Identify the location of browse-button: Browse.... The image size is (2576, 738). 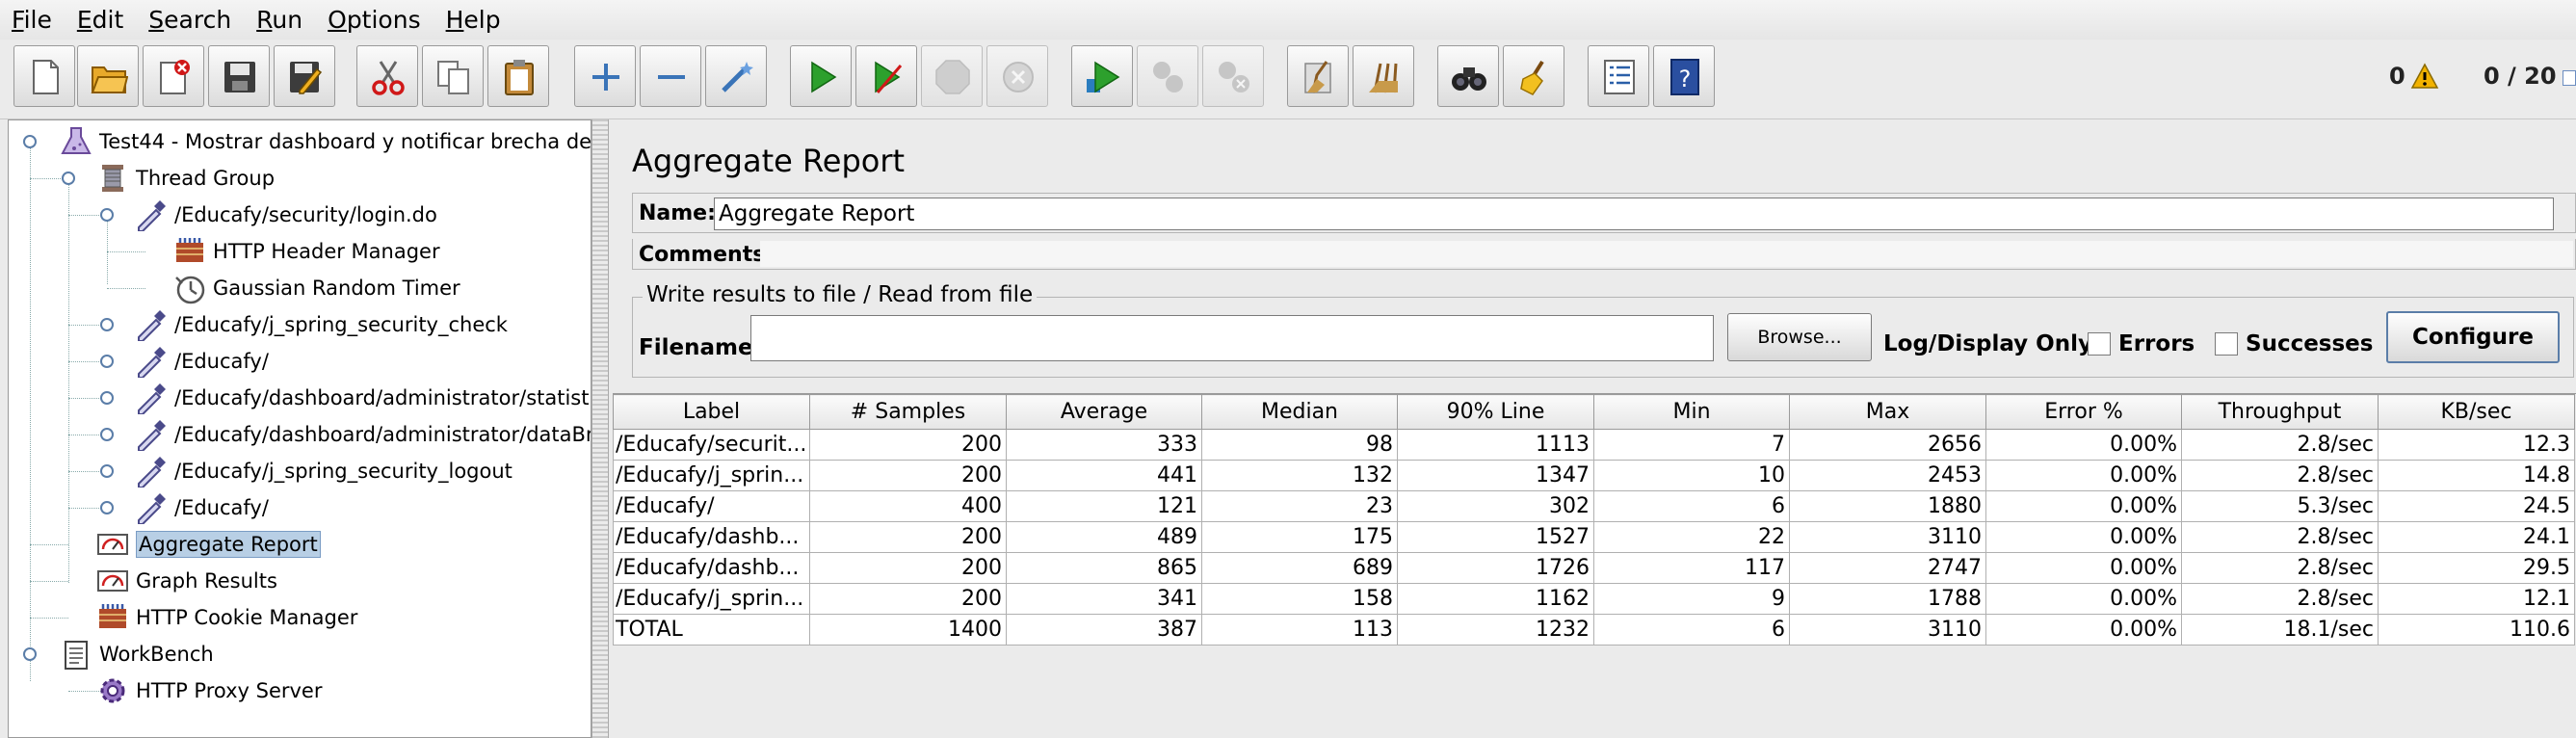
(1800, 337).